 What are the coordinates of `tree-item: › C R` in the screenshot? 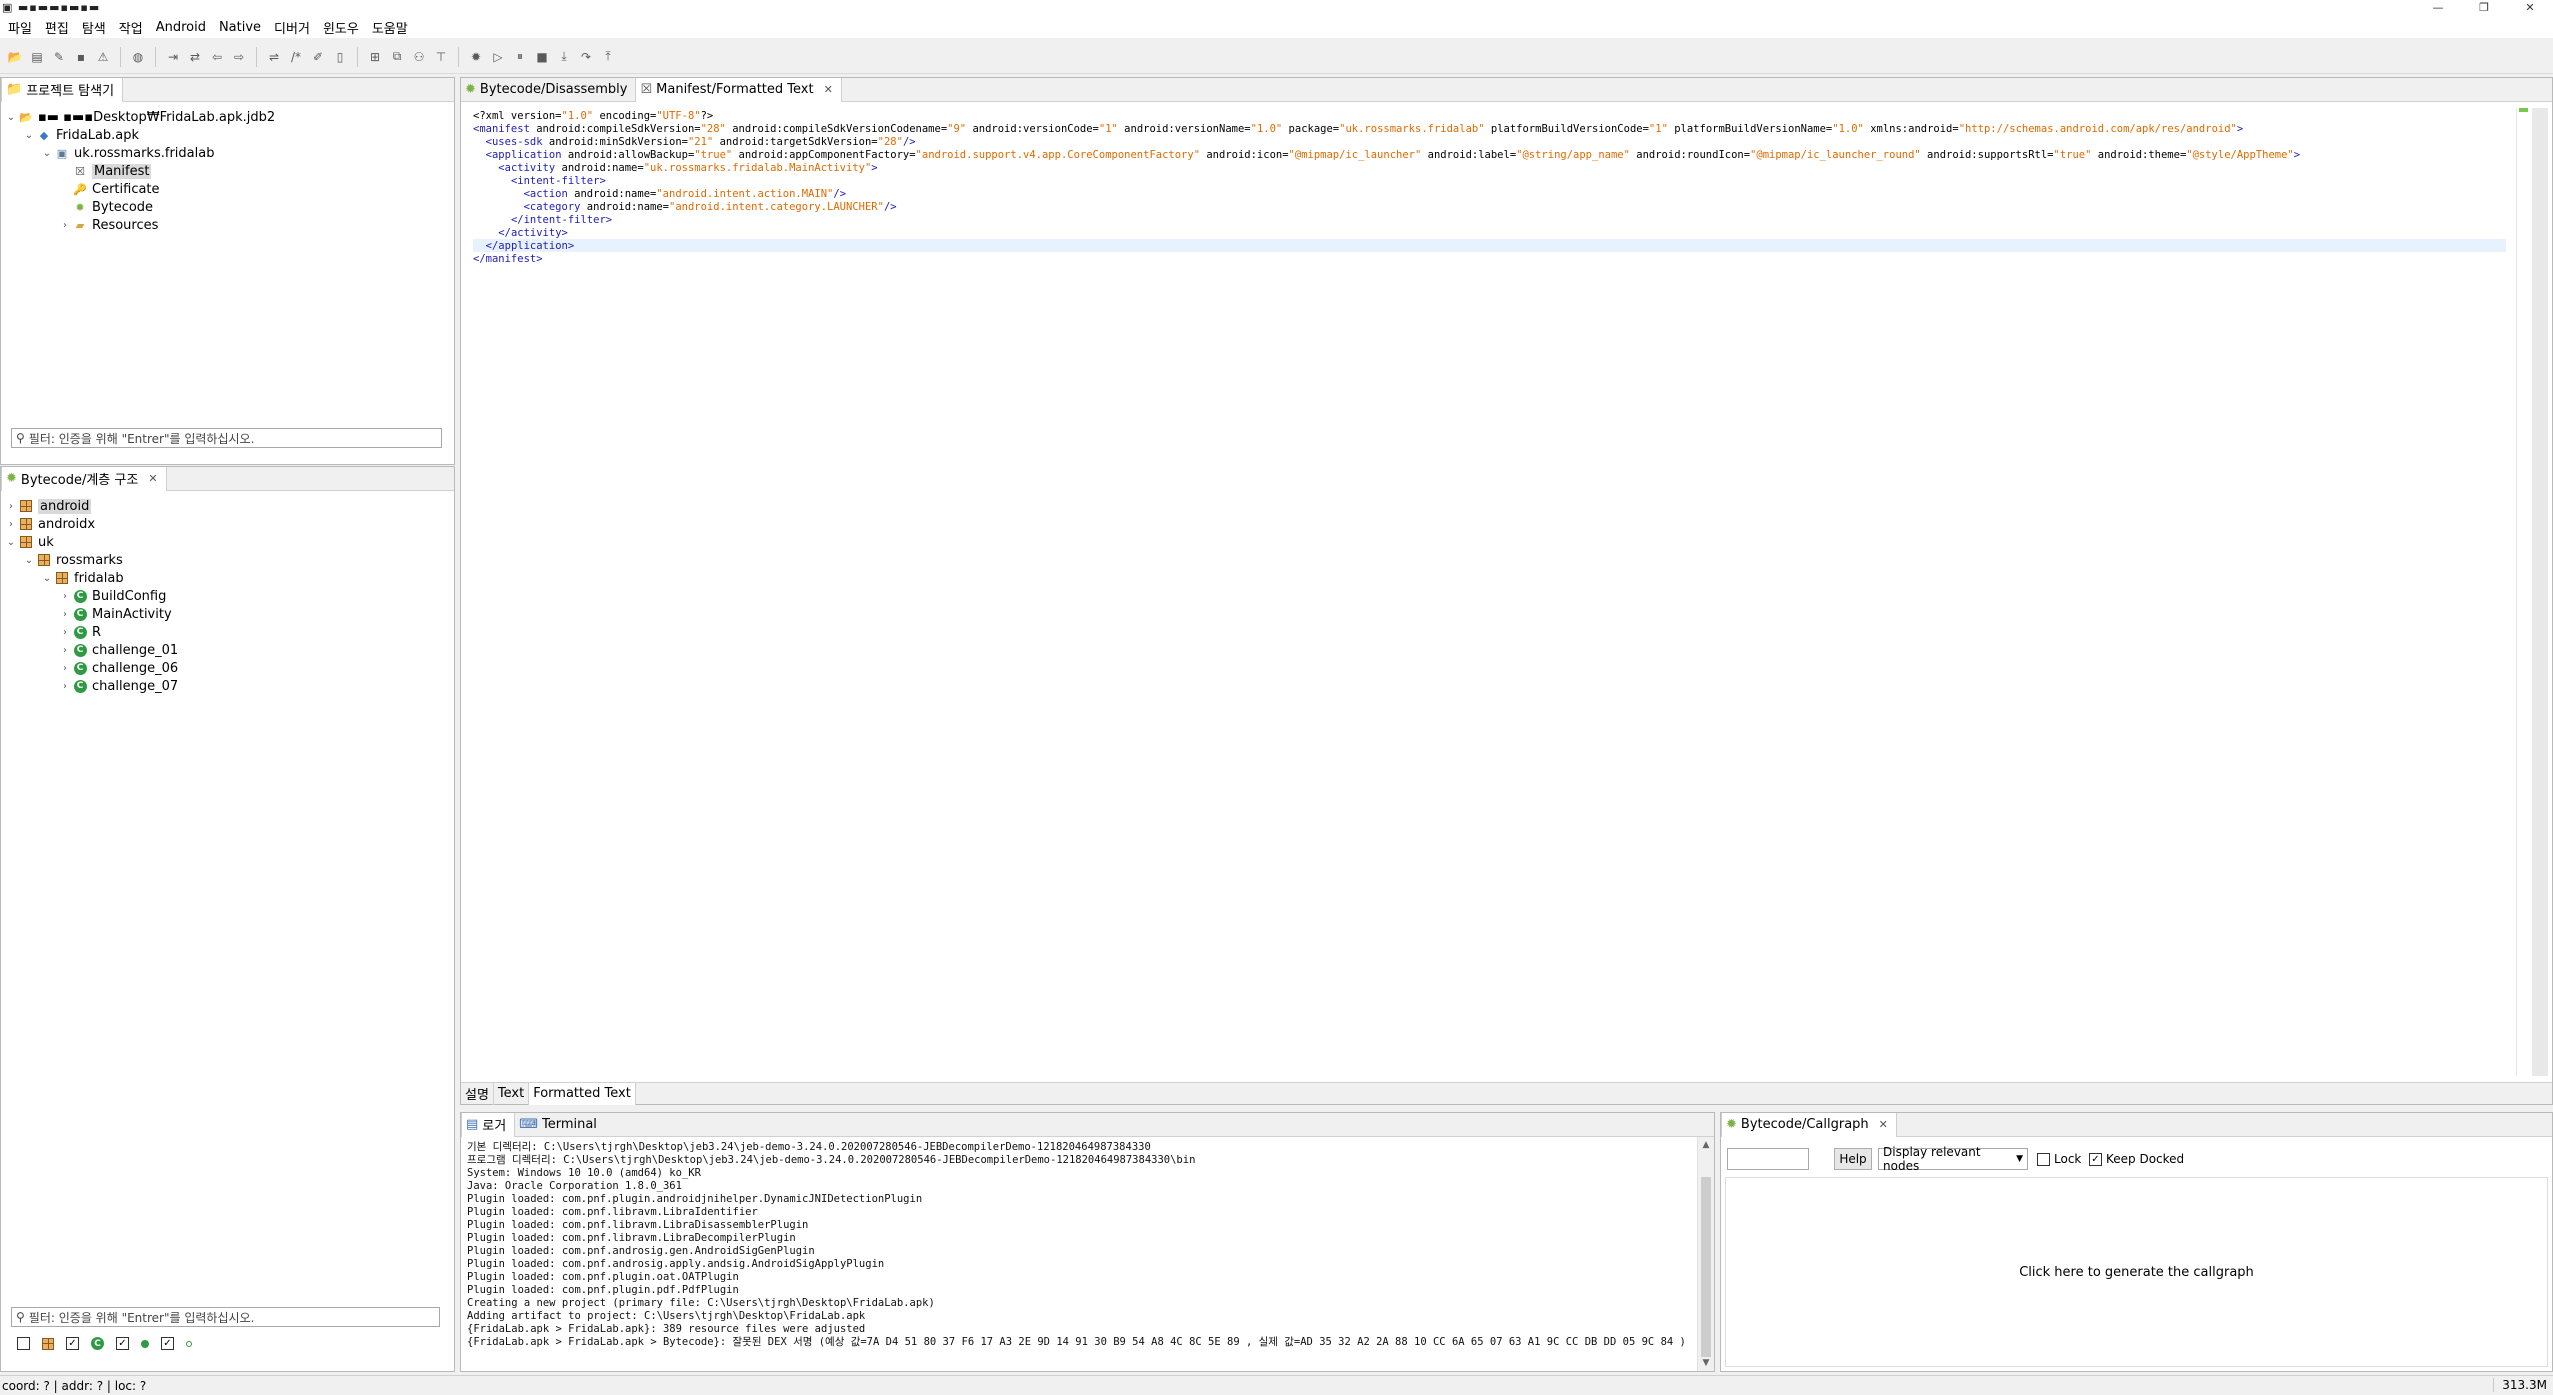 It's located at (227, 632).